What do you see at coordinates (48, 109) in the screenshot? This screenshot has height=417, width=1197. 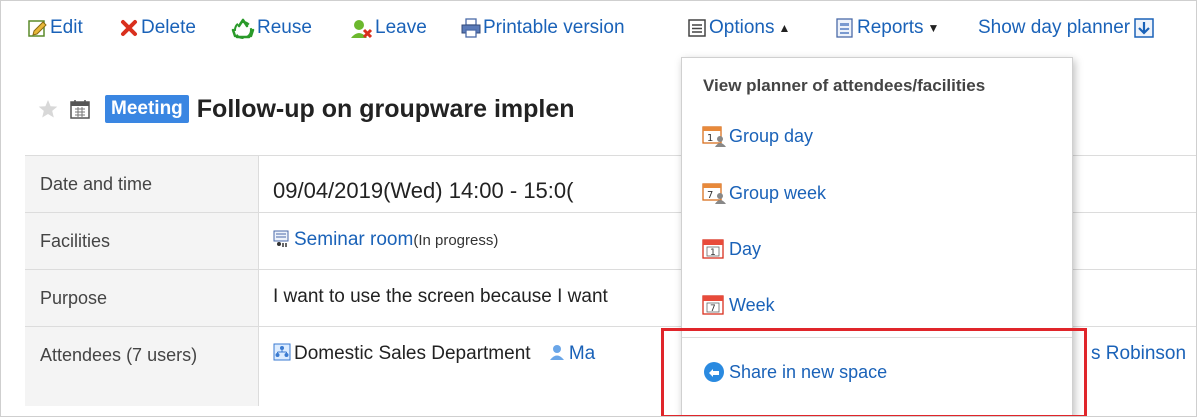 I see `star-icon` at bounding box center [48, 109].